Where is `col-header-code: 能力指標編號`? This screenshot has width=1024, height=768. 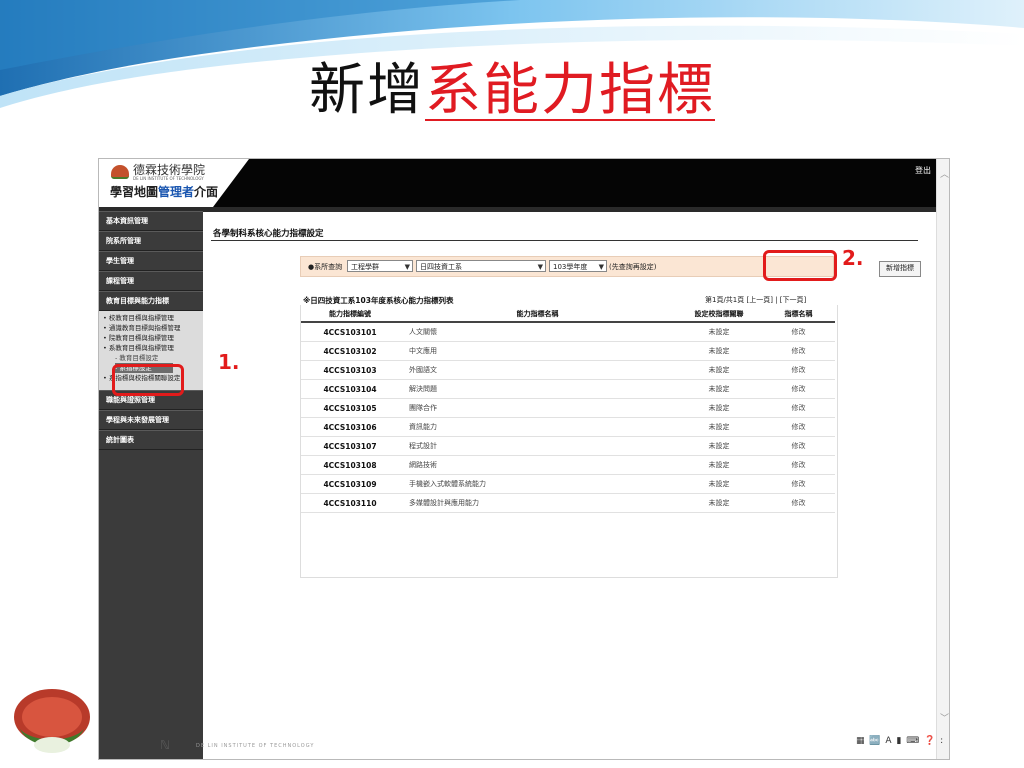 col-header-code: 能力指標編號 is located at coordinates (350, 314).